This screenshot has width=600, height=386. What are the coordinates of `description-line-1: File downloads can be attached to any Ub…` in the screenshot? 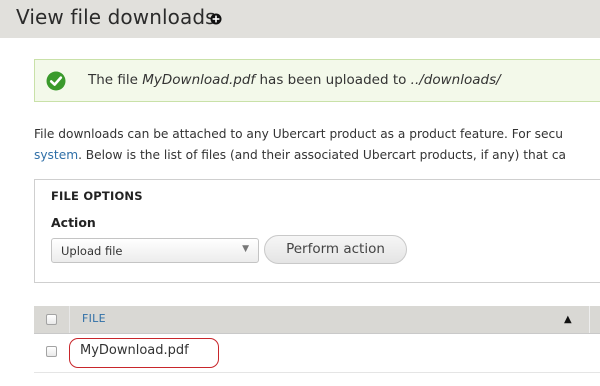 It's located at (298, 134).